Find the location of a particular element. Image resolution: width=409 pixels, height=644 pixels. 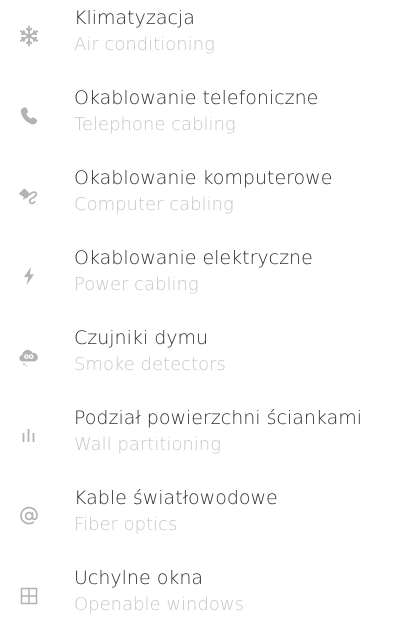

feature-subtitle: Telephone cabling is located at coordinates (155, 124).